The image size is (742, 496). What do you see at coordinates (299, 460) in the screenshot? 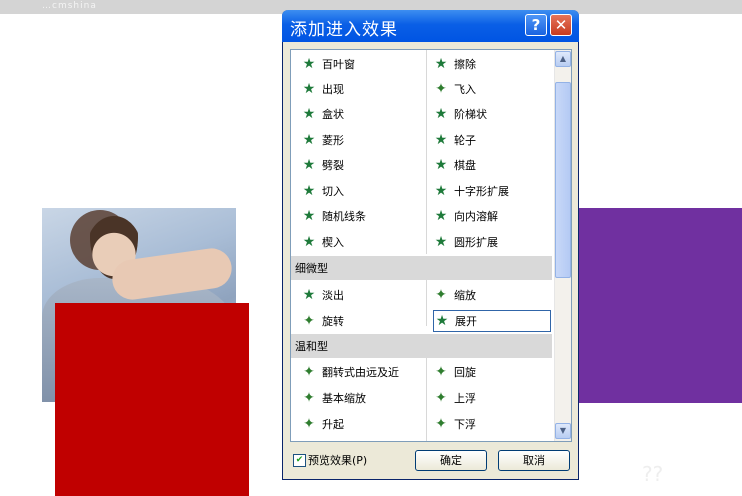
I see `preview-checkbox: ✔` at bounding box center [299, 460].